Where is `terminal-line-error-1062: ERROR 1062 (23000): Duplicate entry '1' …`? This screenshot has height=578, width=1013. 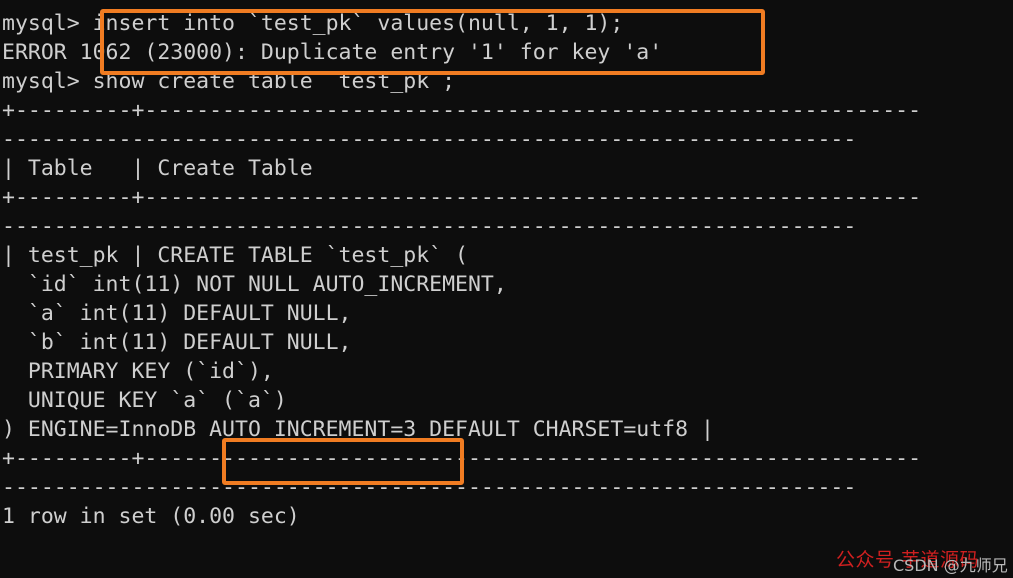
terminal-line-error-1062: ERROR 1062 (23000): Duplicate entry '1' … is located at coordinates (332, 52).